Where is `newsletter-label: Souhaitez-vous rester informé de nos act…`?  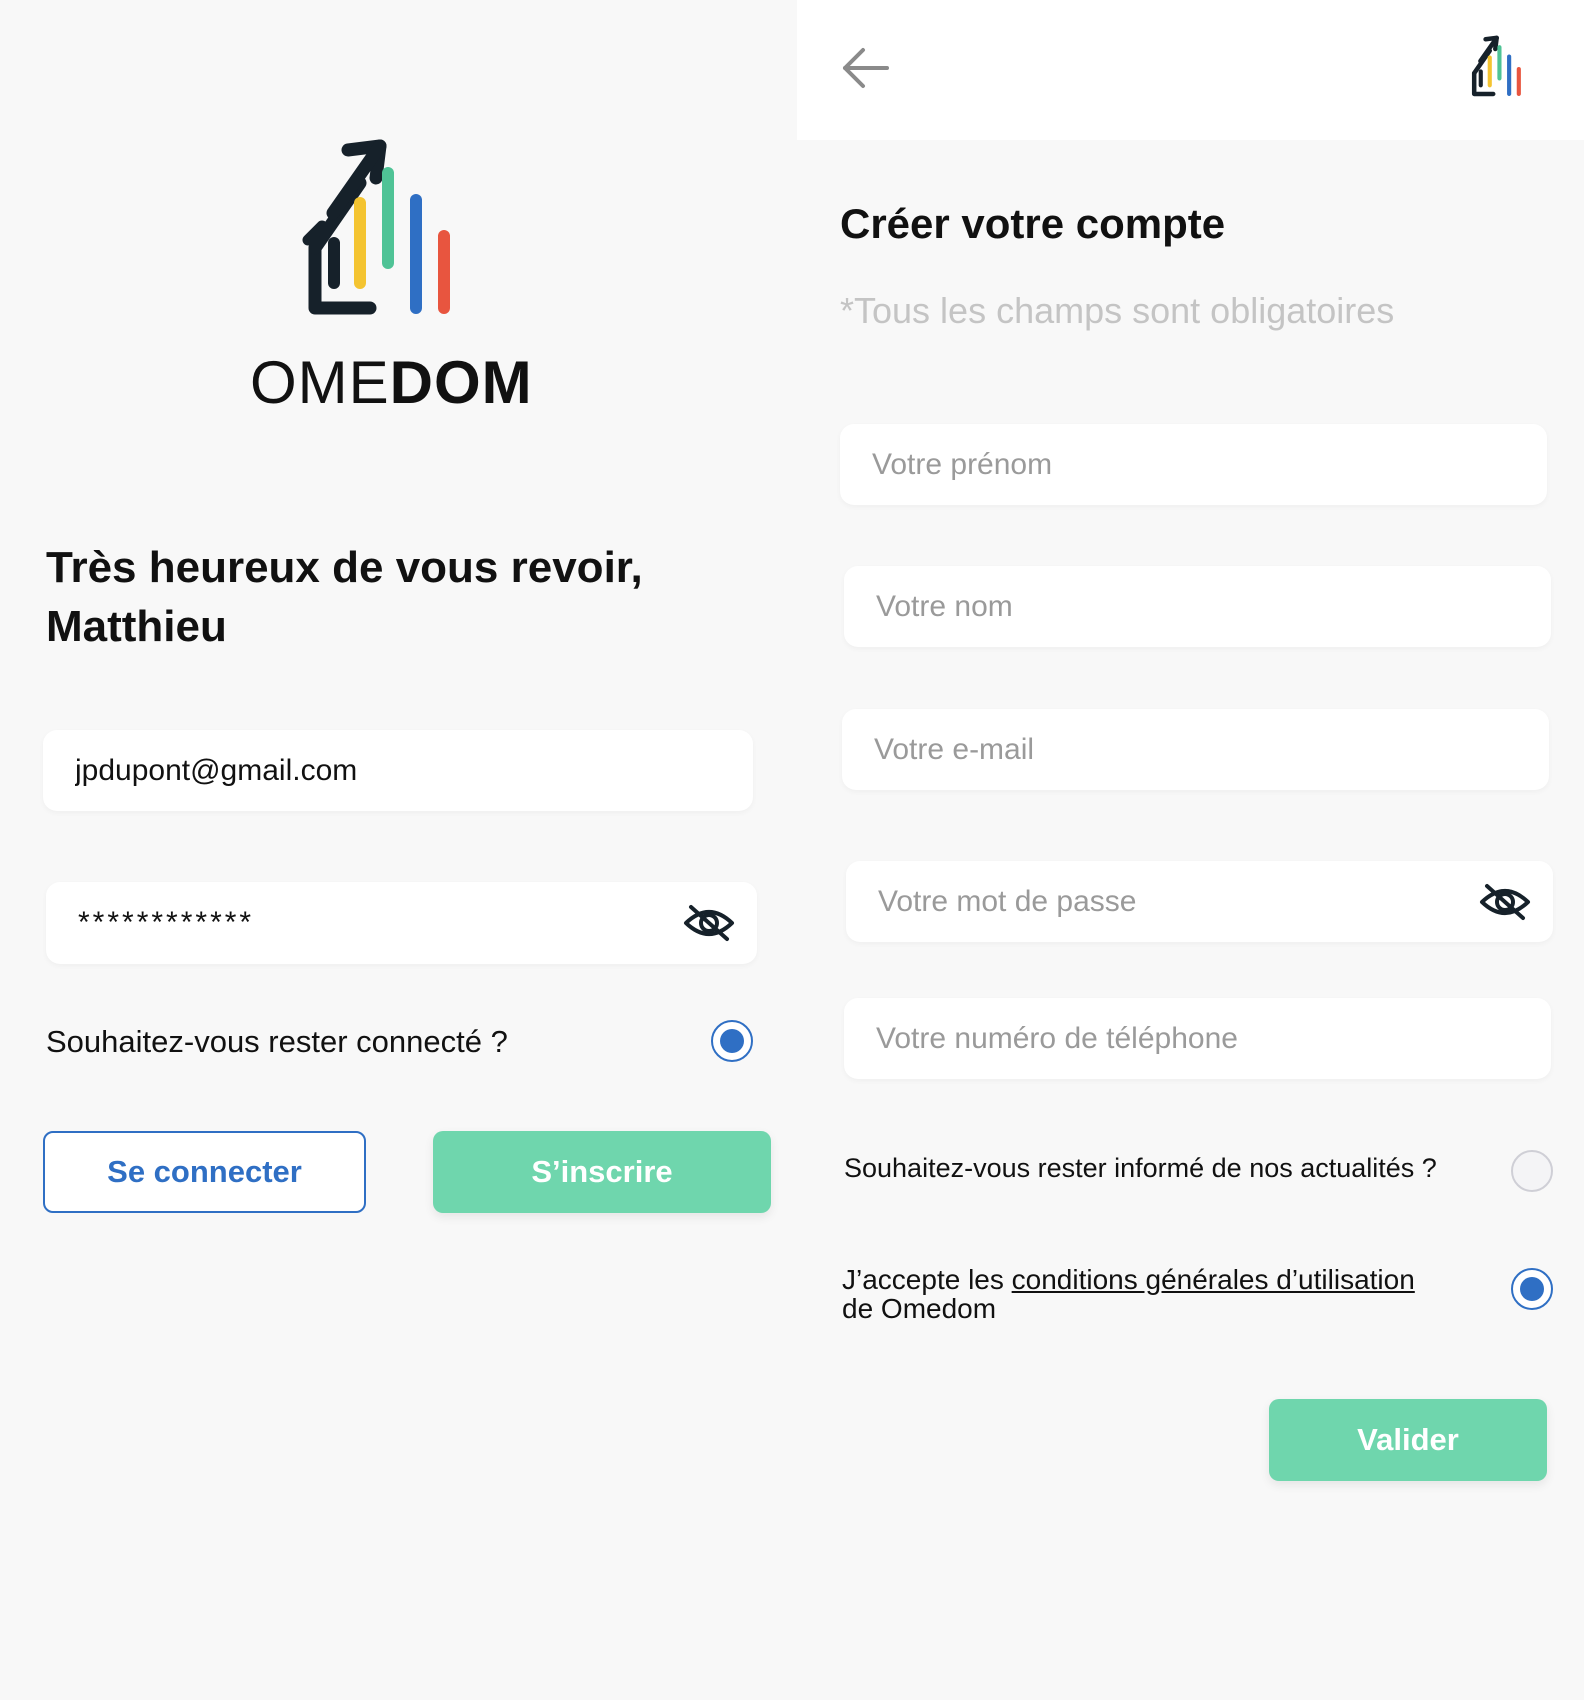
newsletter-label: Souhaitez-vous rester informé de nos act… is located at coordinates (1140, 1168).